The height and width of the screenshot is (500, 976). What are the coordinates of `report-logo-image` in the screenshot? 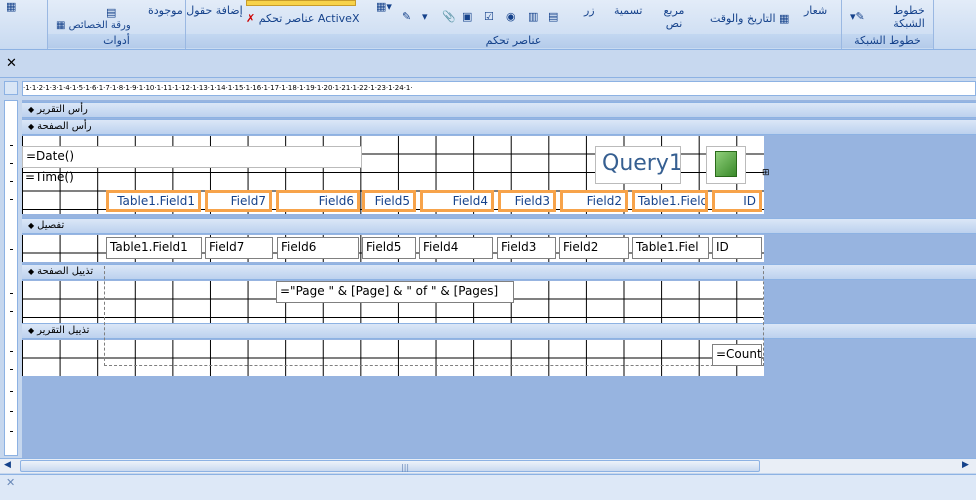 It's located at (726, 165).